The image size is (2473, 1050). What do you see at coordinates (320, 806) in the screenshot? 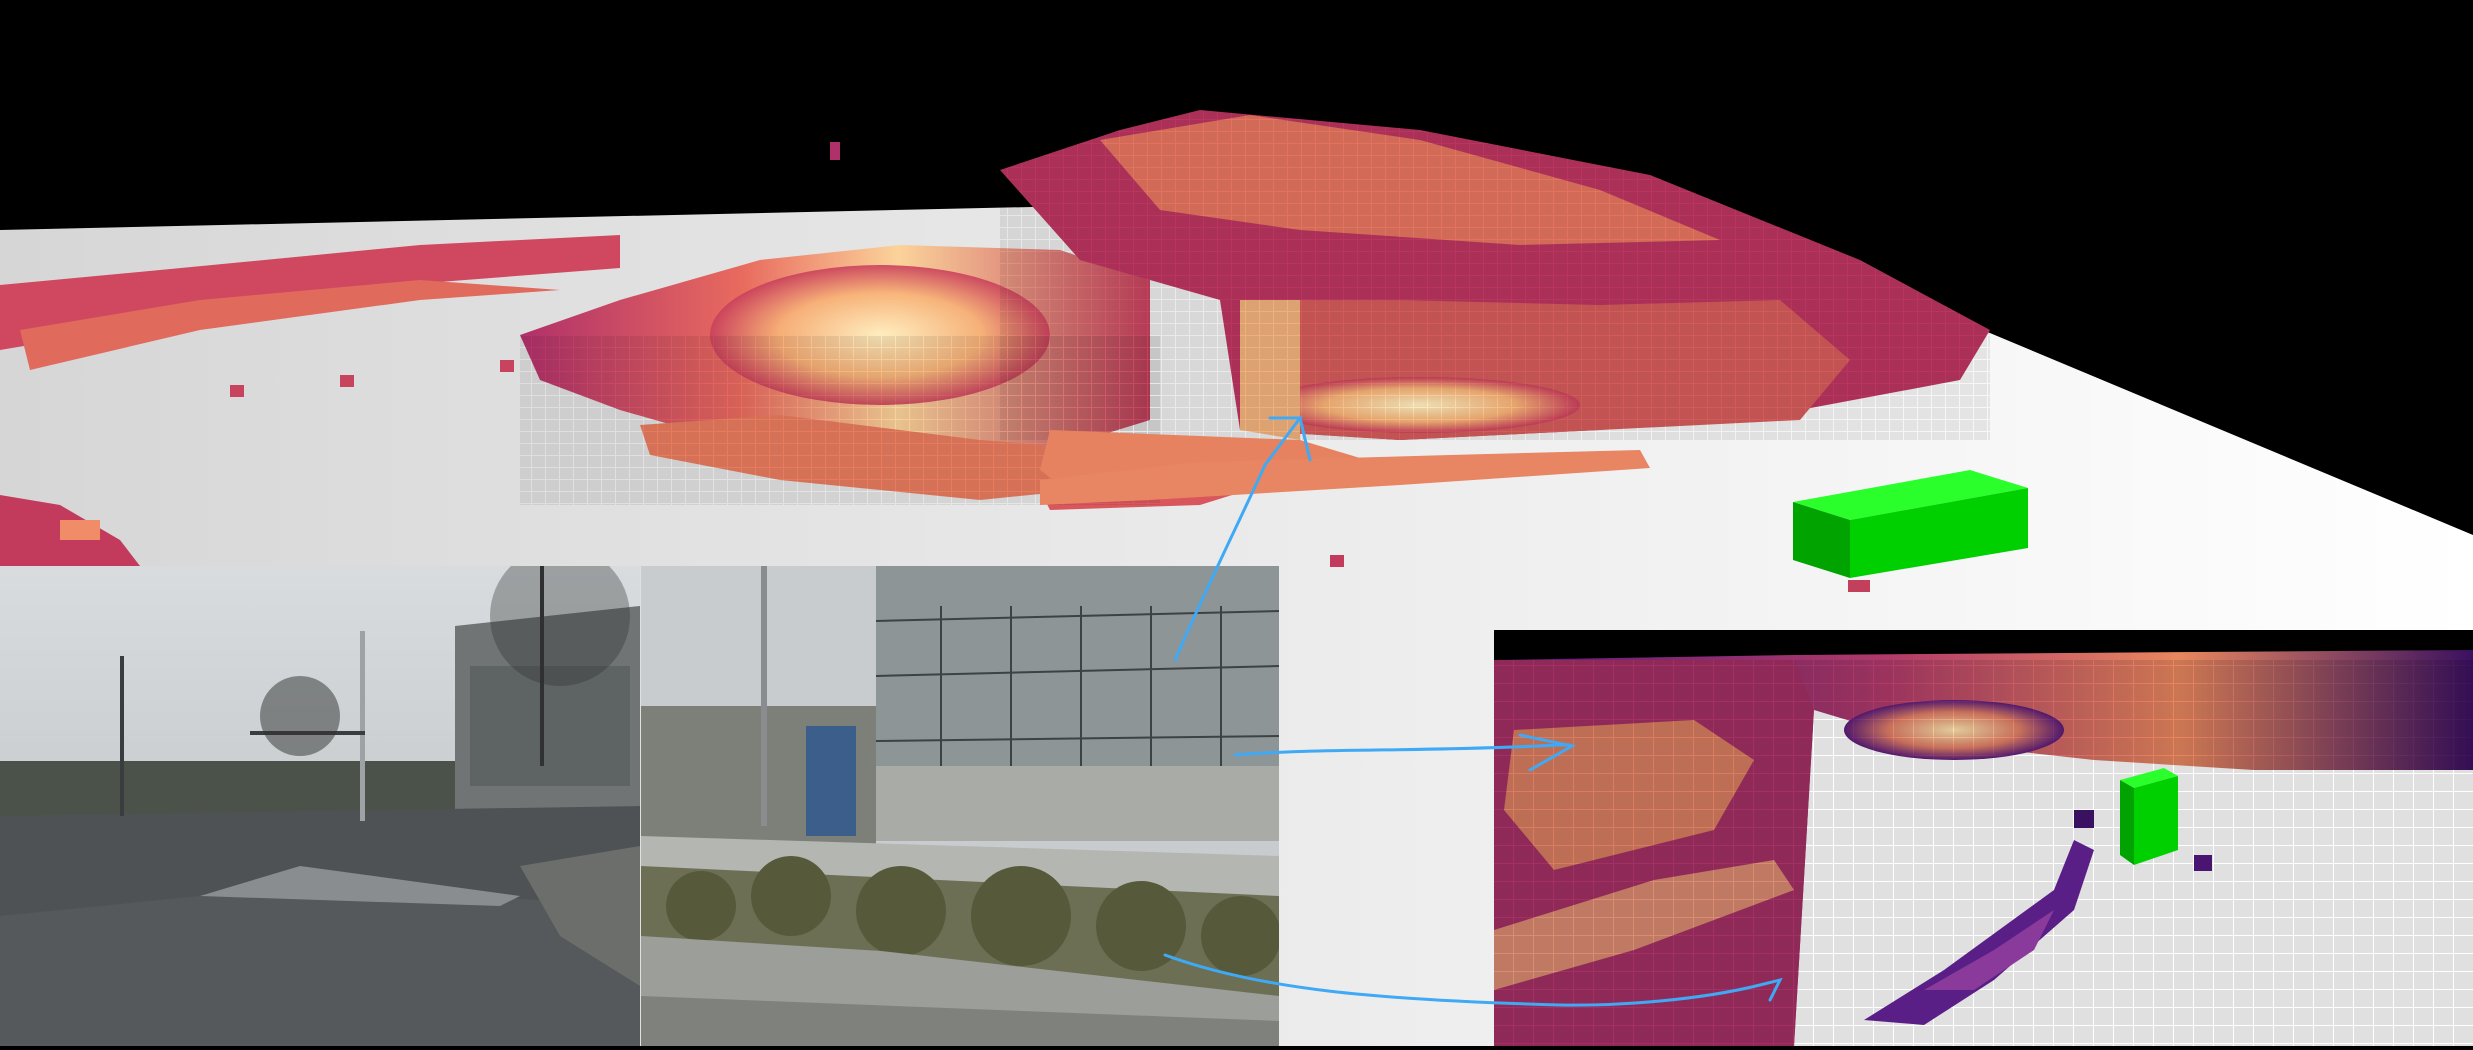
I see `camera-image-street` at bounding box center [320, 806].